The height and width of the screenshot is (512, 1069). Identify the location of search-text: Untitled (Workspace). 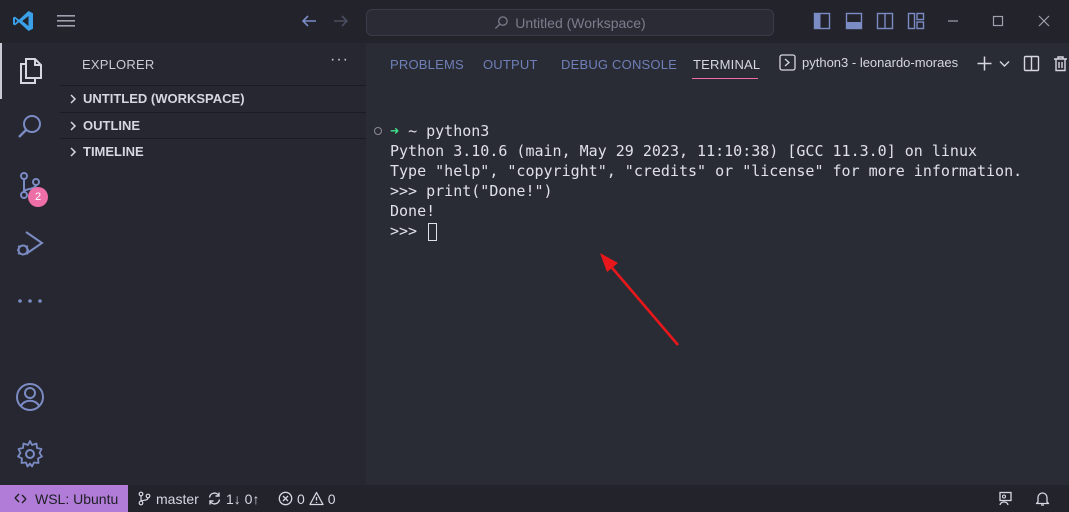
(580, 22).